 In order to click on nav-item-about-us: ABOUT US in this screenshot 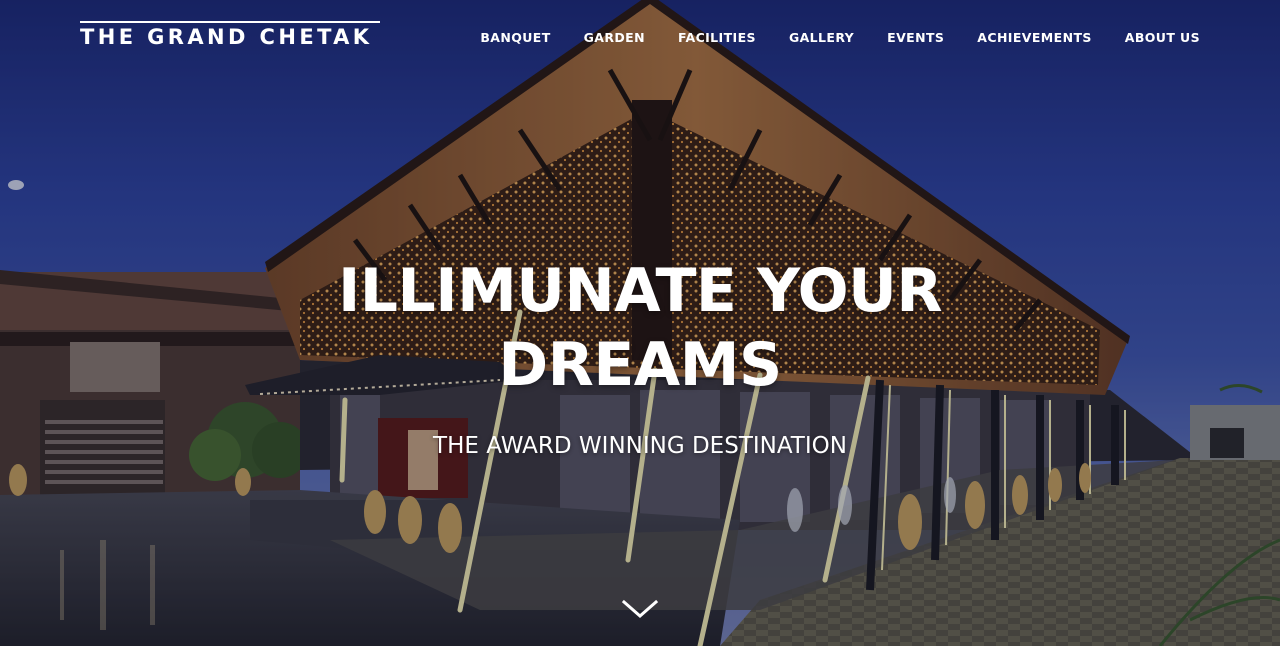, I will do `click(1162, 38)`.